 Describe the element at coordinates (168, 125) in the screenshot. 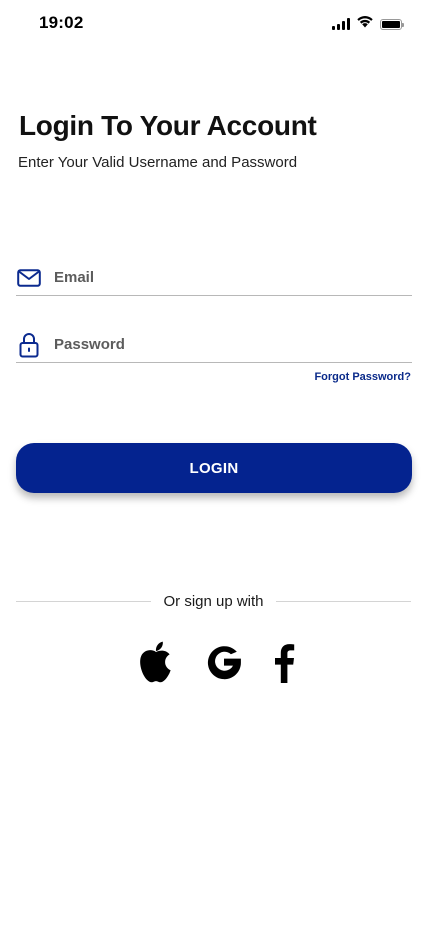

I see `page-title: Login To Your Account` at that location.